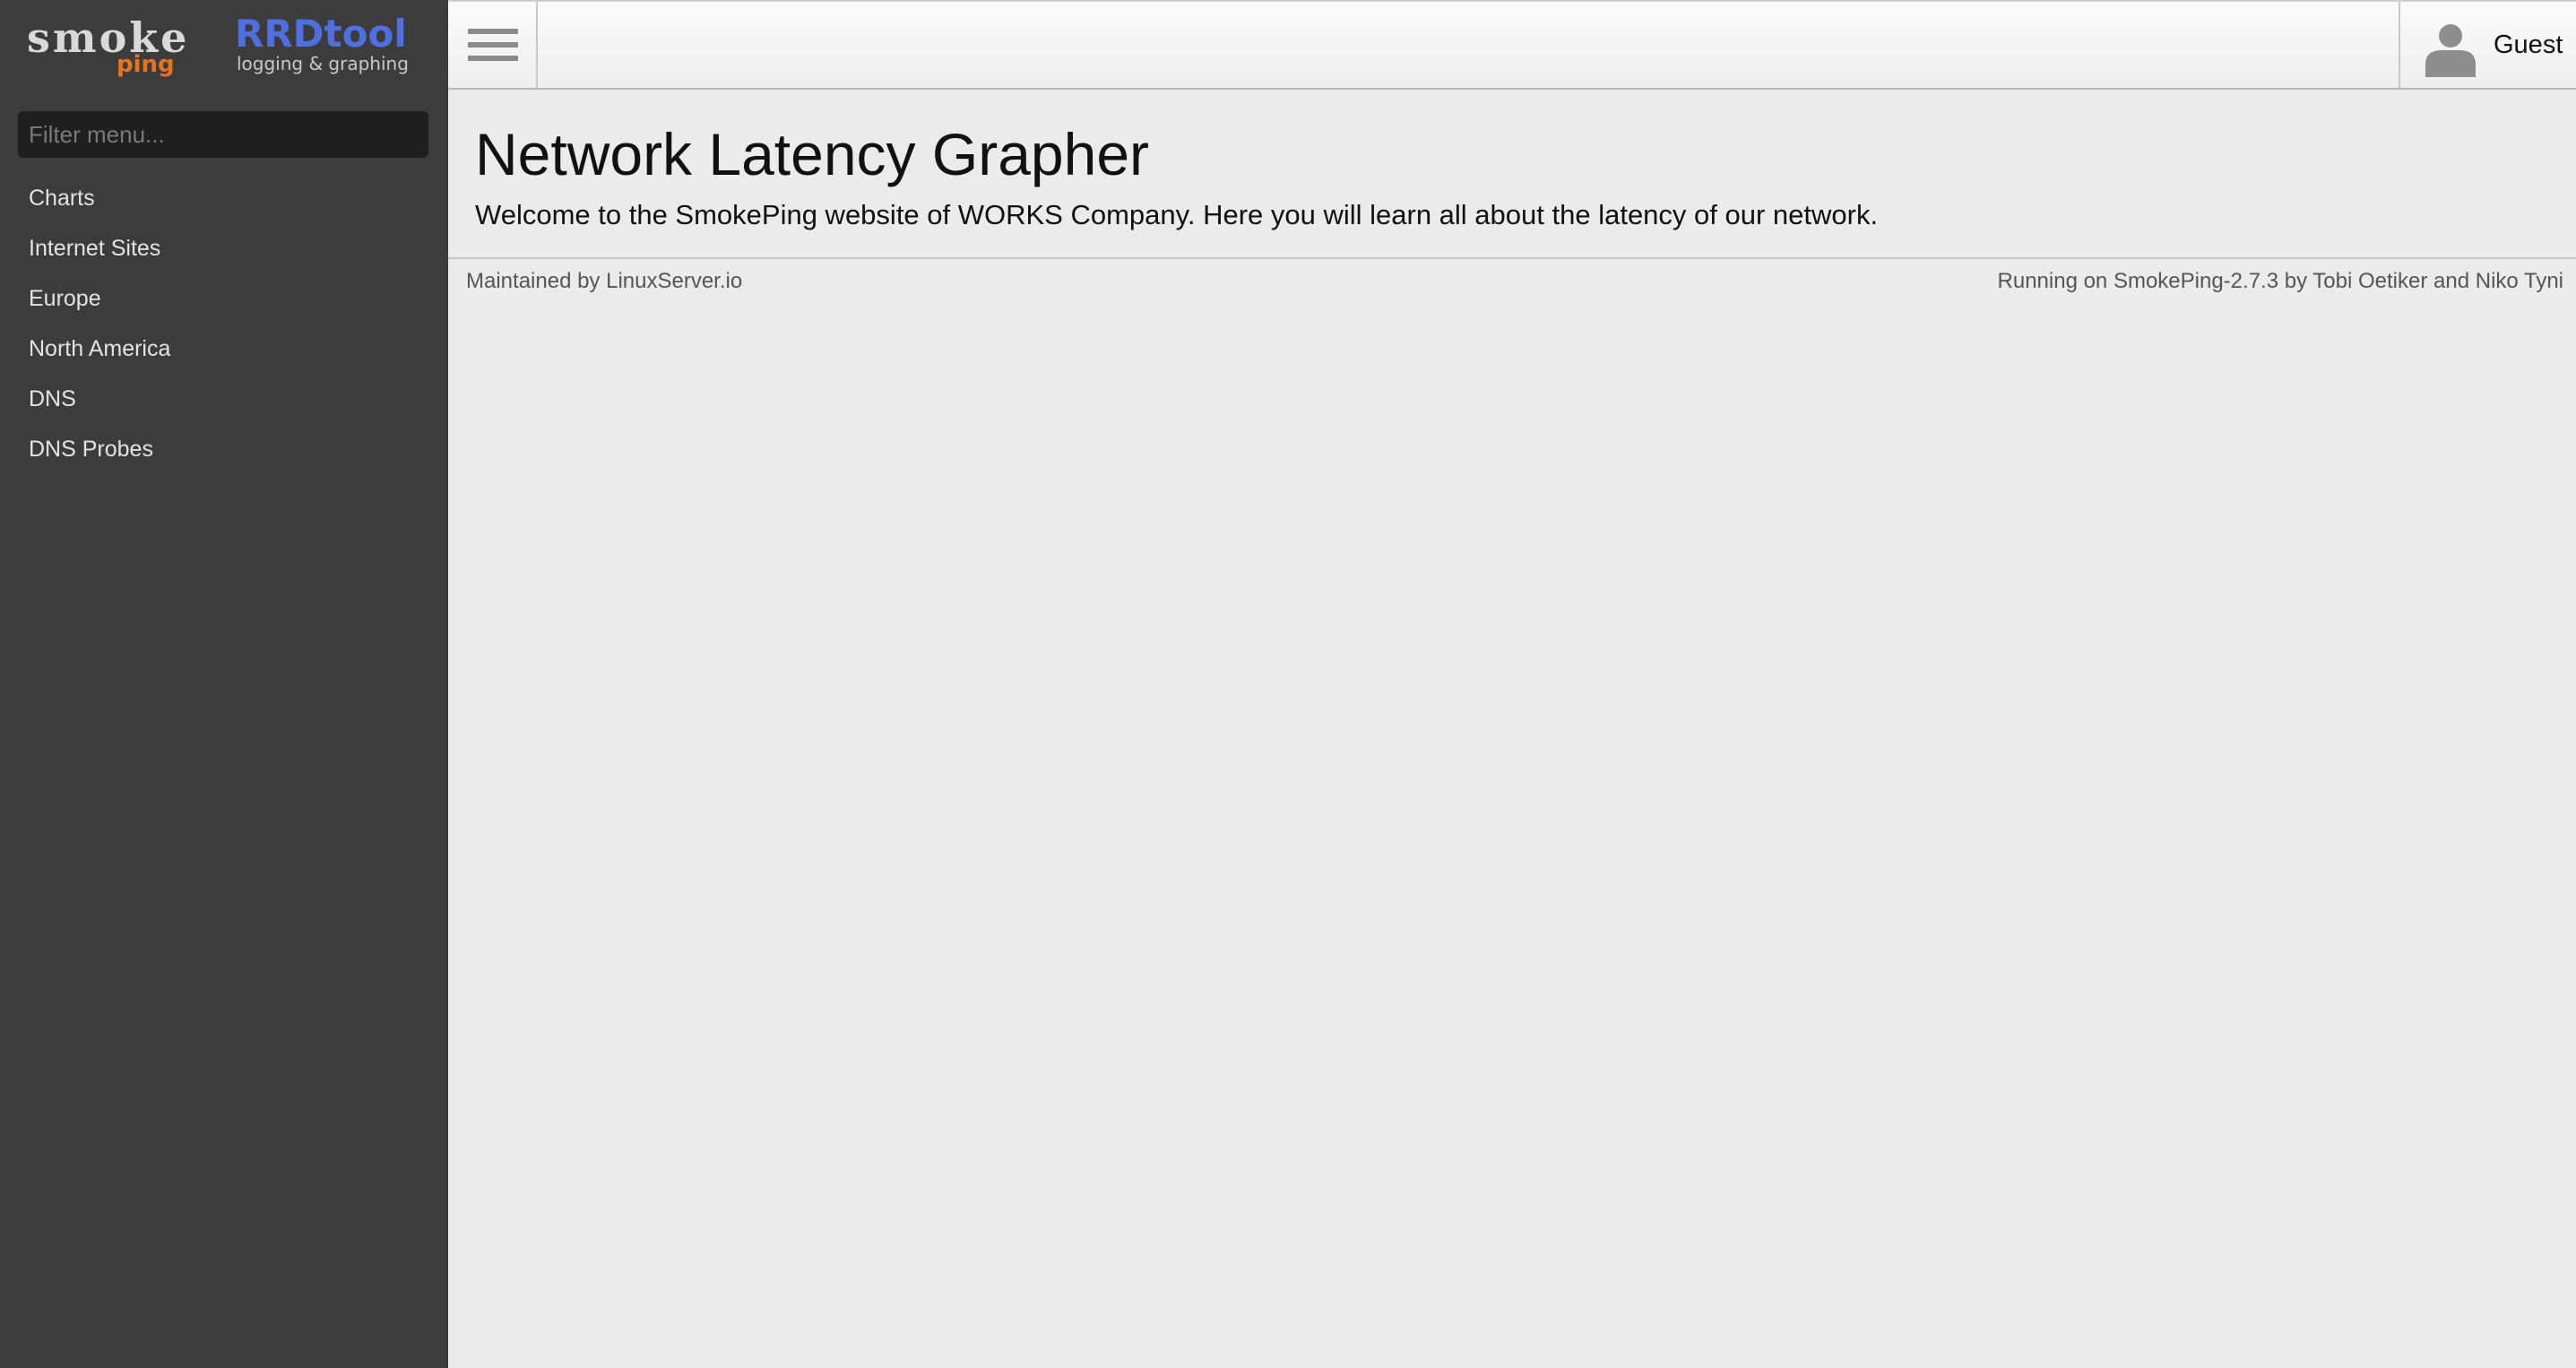 This screenshot has width=2576, height=1368. What do you see at coordinates (224, 351) in the screenshot?
I see `sidebar-item-north-america: North America` at bounding box center [224, 351].